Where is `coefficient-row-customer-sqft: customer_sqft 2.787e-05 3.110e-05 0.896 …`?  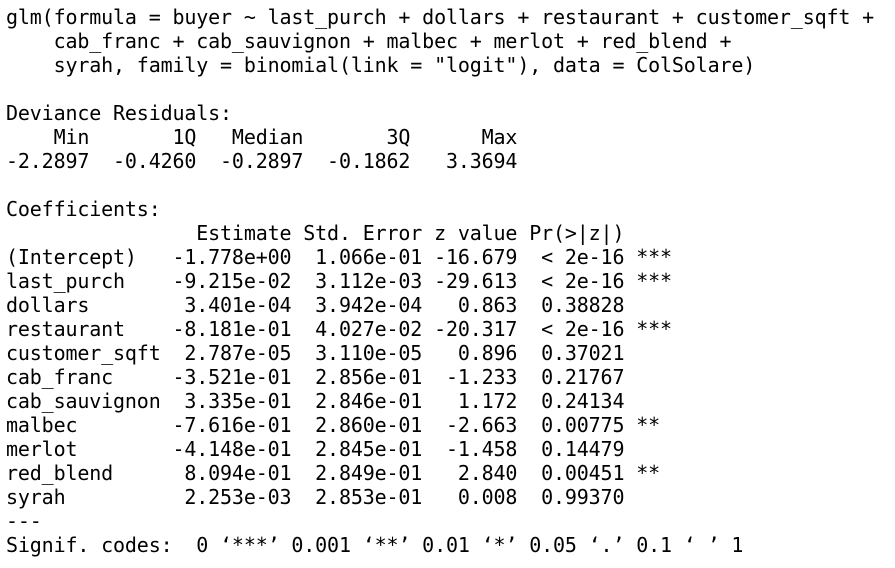
coefficient-row-customer-sqft: customer_sqft 2.787e-05 3.110e-05 0.896 … is located at coordinates (339, 353).